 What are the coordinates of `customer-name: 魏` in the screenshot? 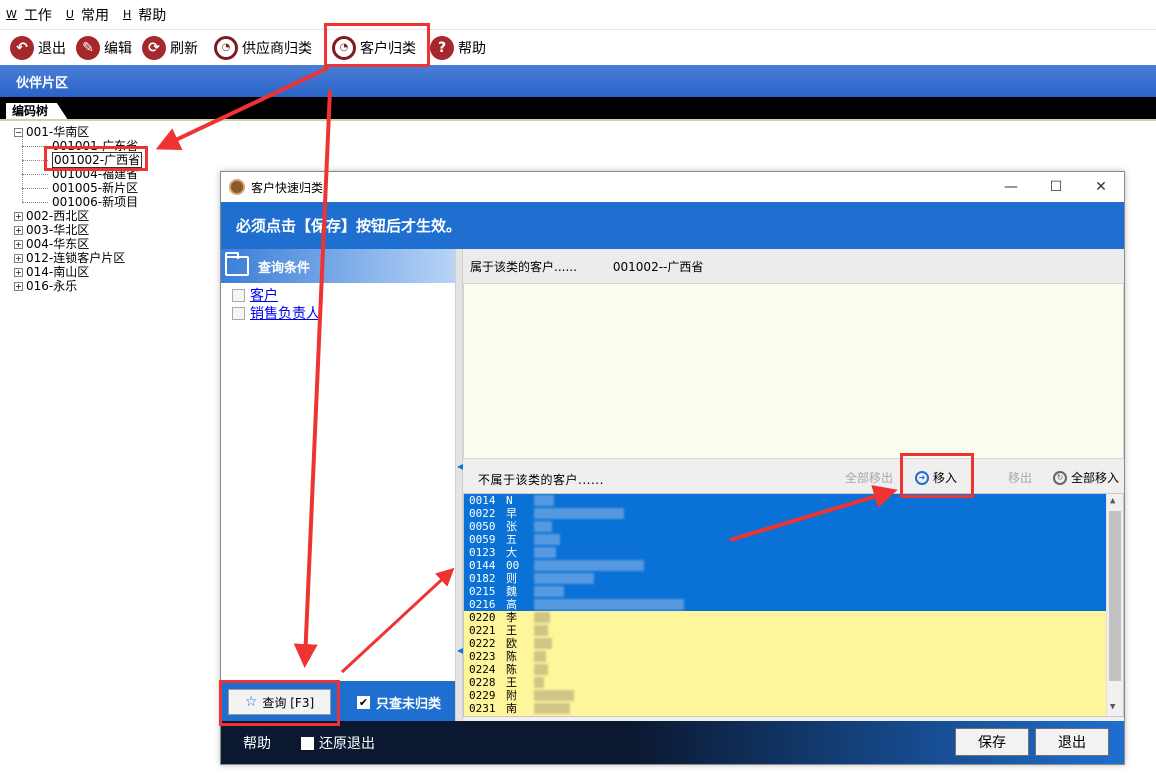 It's located at (511, 591).